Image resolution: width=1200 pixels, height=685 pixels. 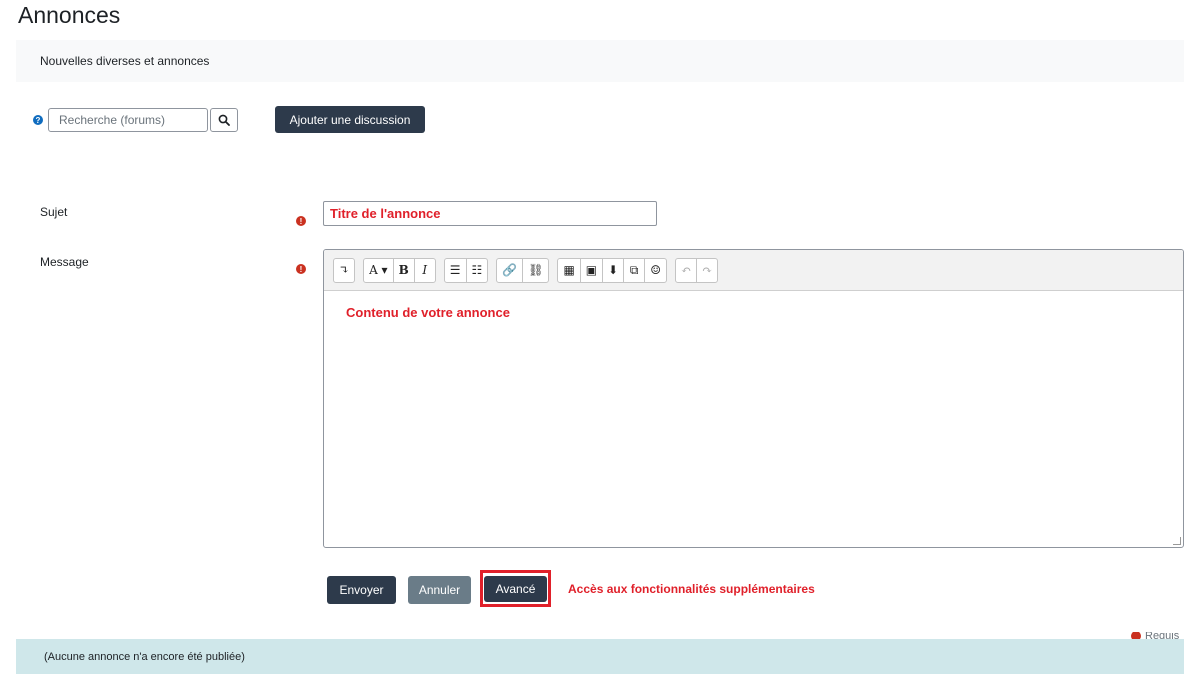 I want to click on link-icon: 🔗, so click(x=510, y=270).